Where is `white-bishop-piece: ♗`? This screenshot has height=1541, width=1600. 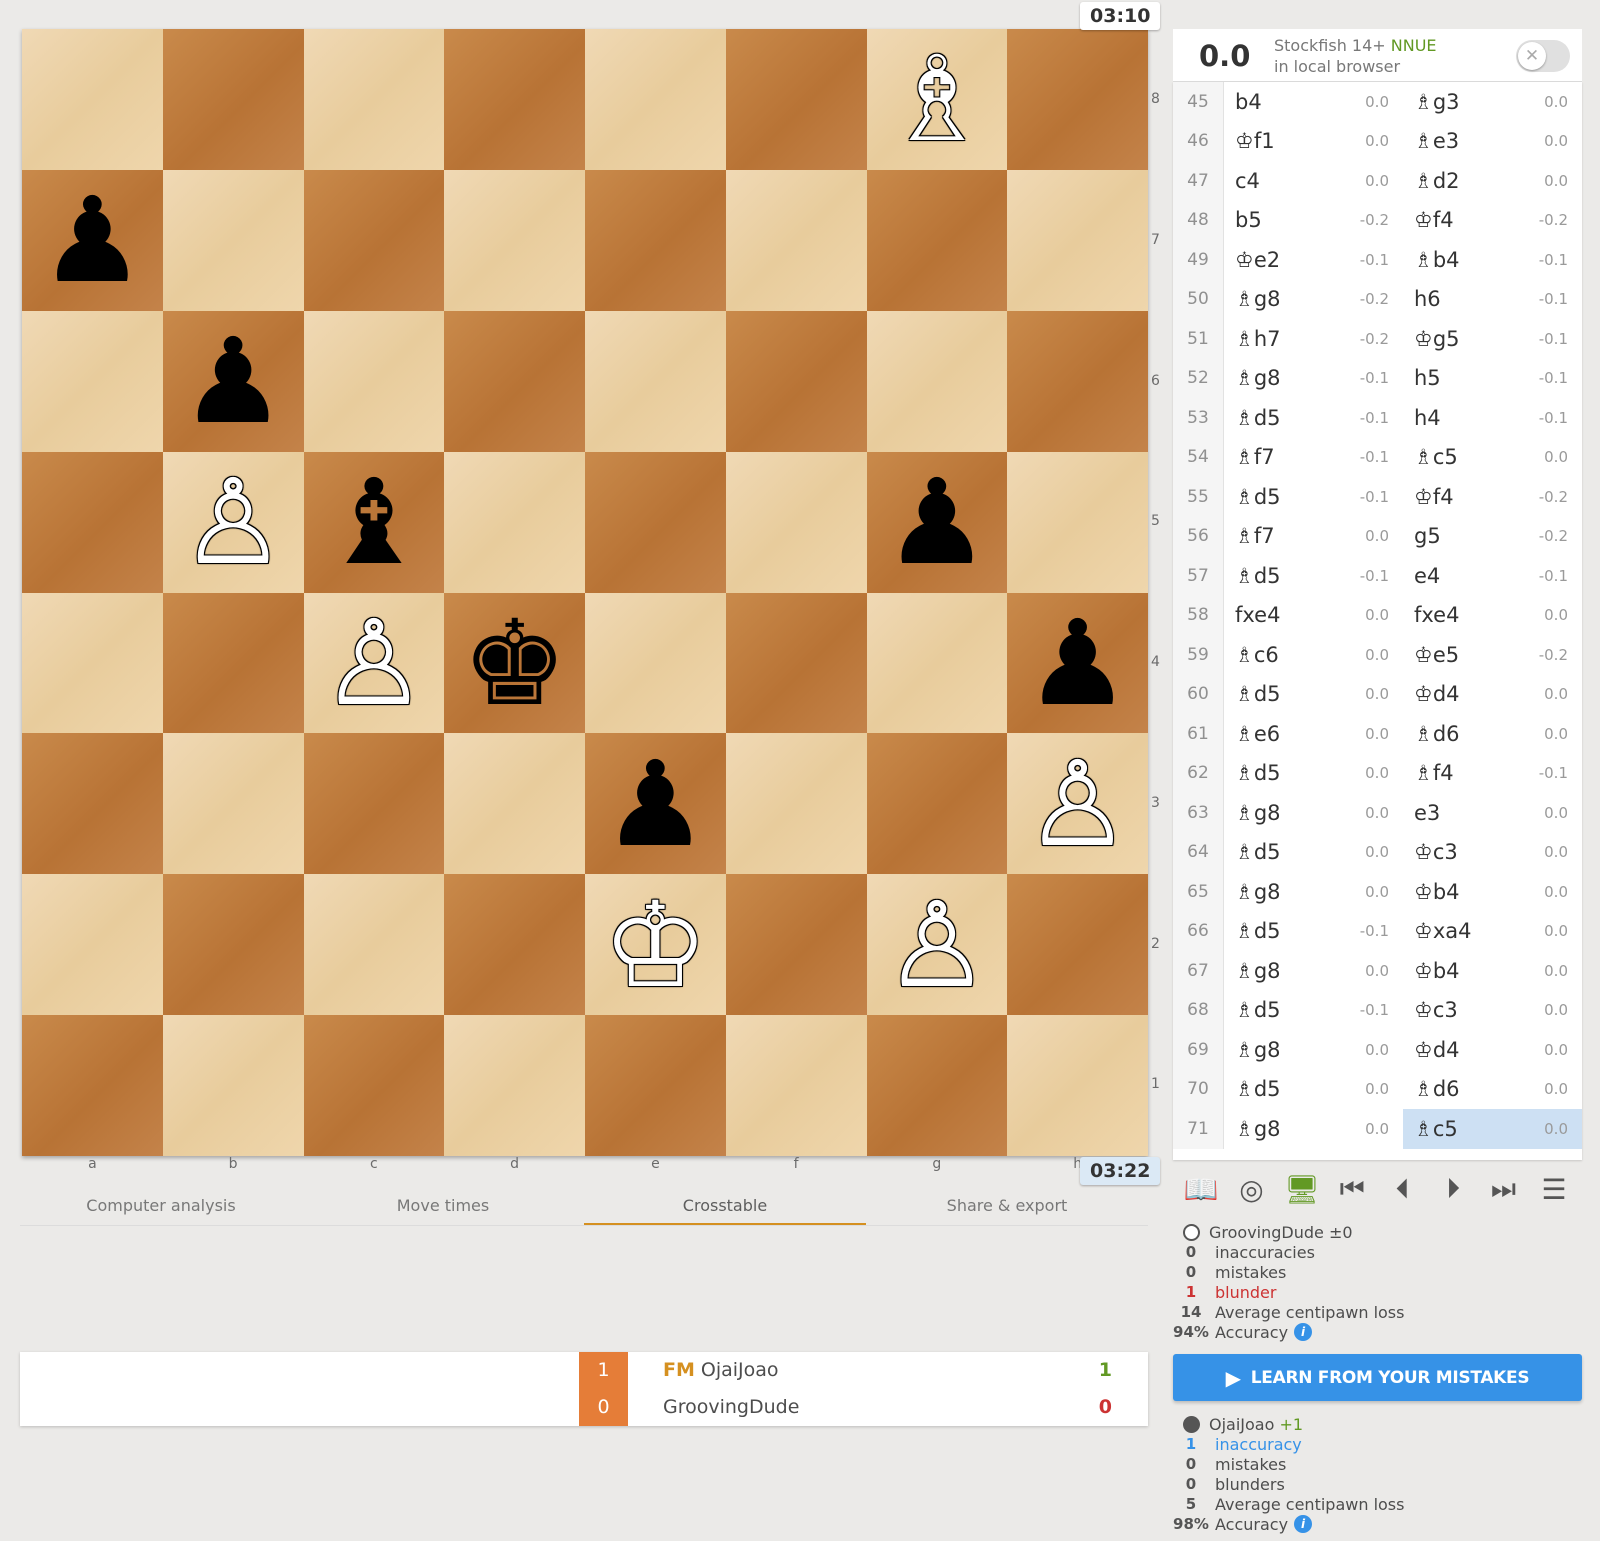
white-bishop-piece: ♗ is located at coordinates (937, 99).